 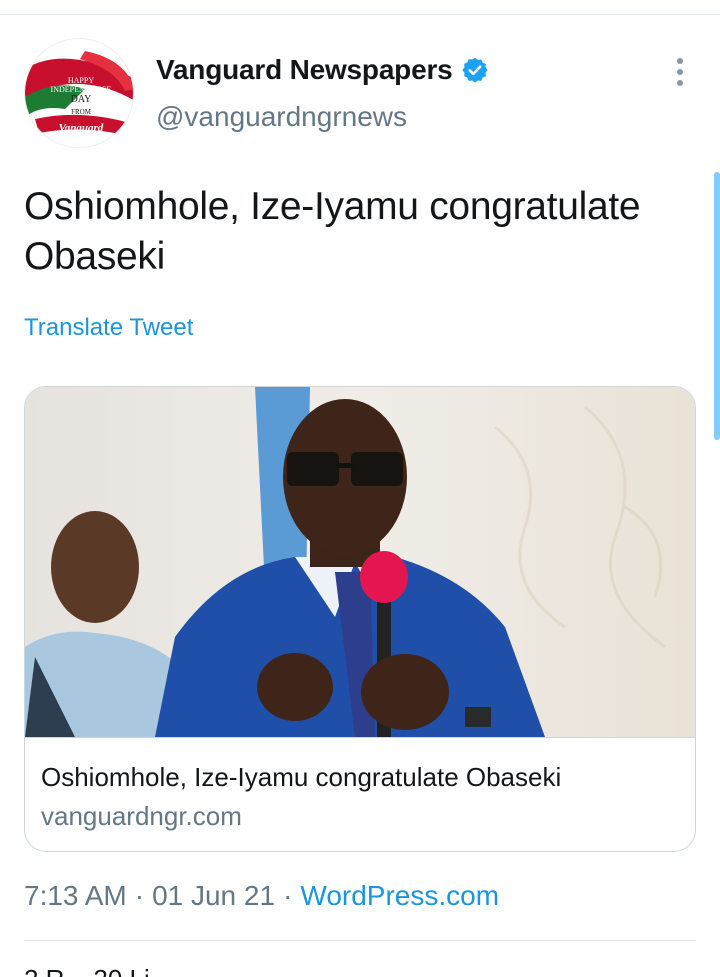 What do you see at coordinates (81, 128) in the screenshot?
I see `svg-text: Vanguard` at bounding box center [81, 128].